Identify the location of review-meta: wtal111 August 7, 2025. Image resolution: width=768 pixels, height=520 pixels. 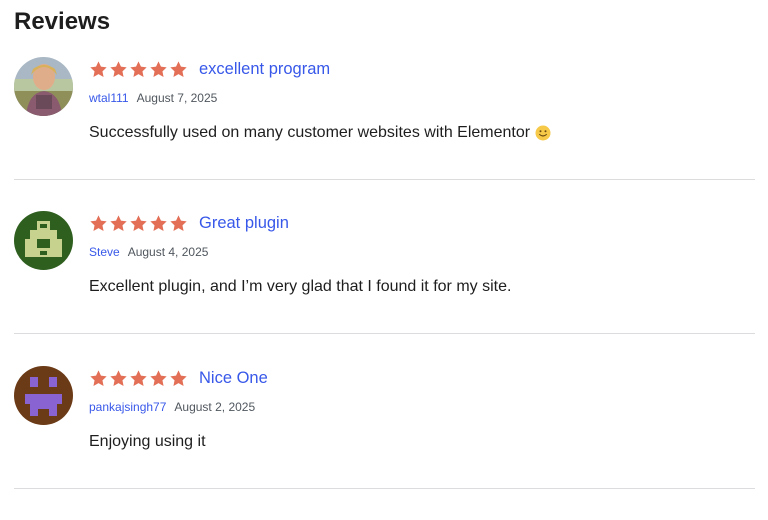
(153, 98).